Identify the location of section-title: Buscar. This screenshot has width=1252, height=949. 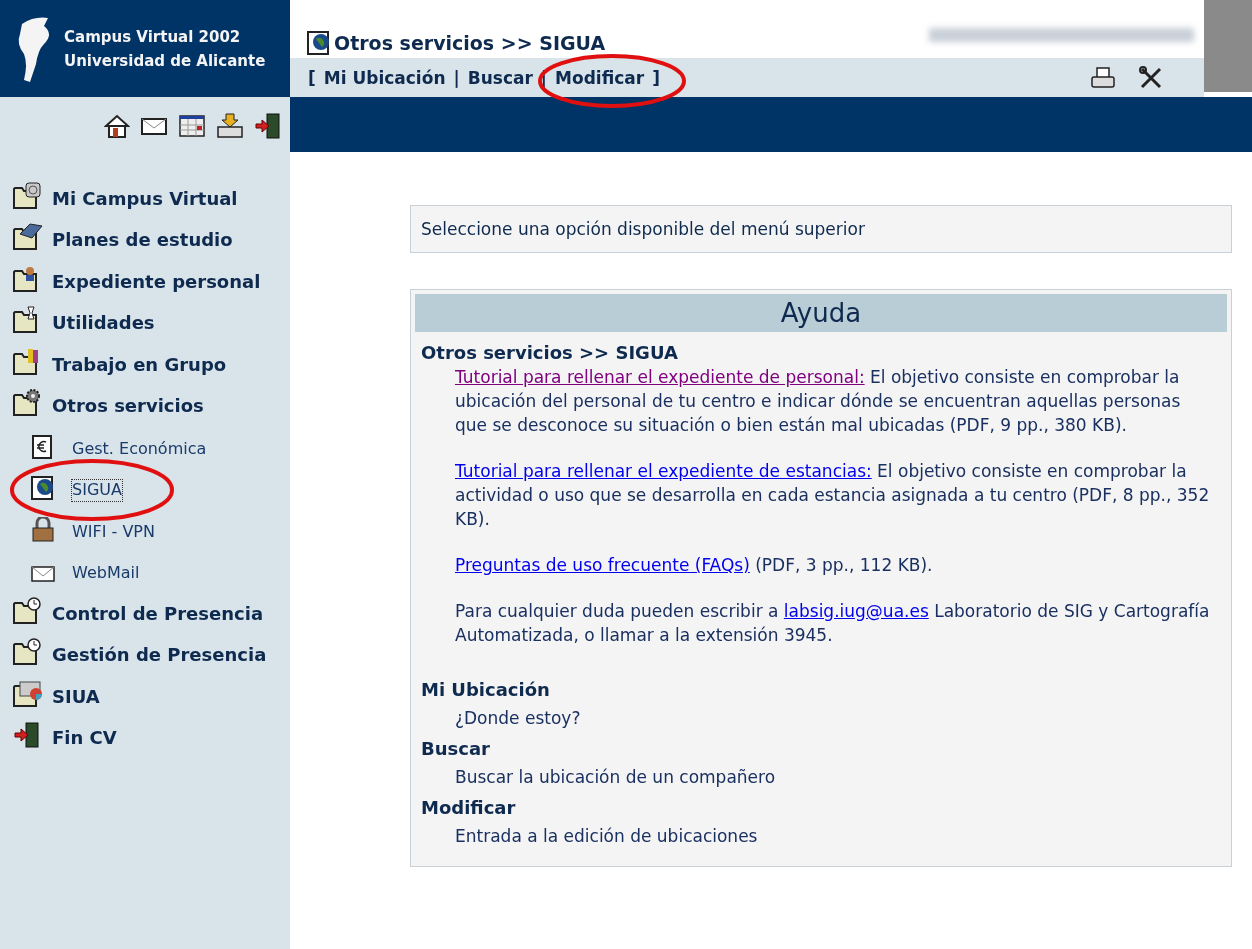
(455, 749).